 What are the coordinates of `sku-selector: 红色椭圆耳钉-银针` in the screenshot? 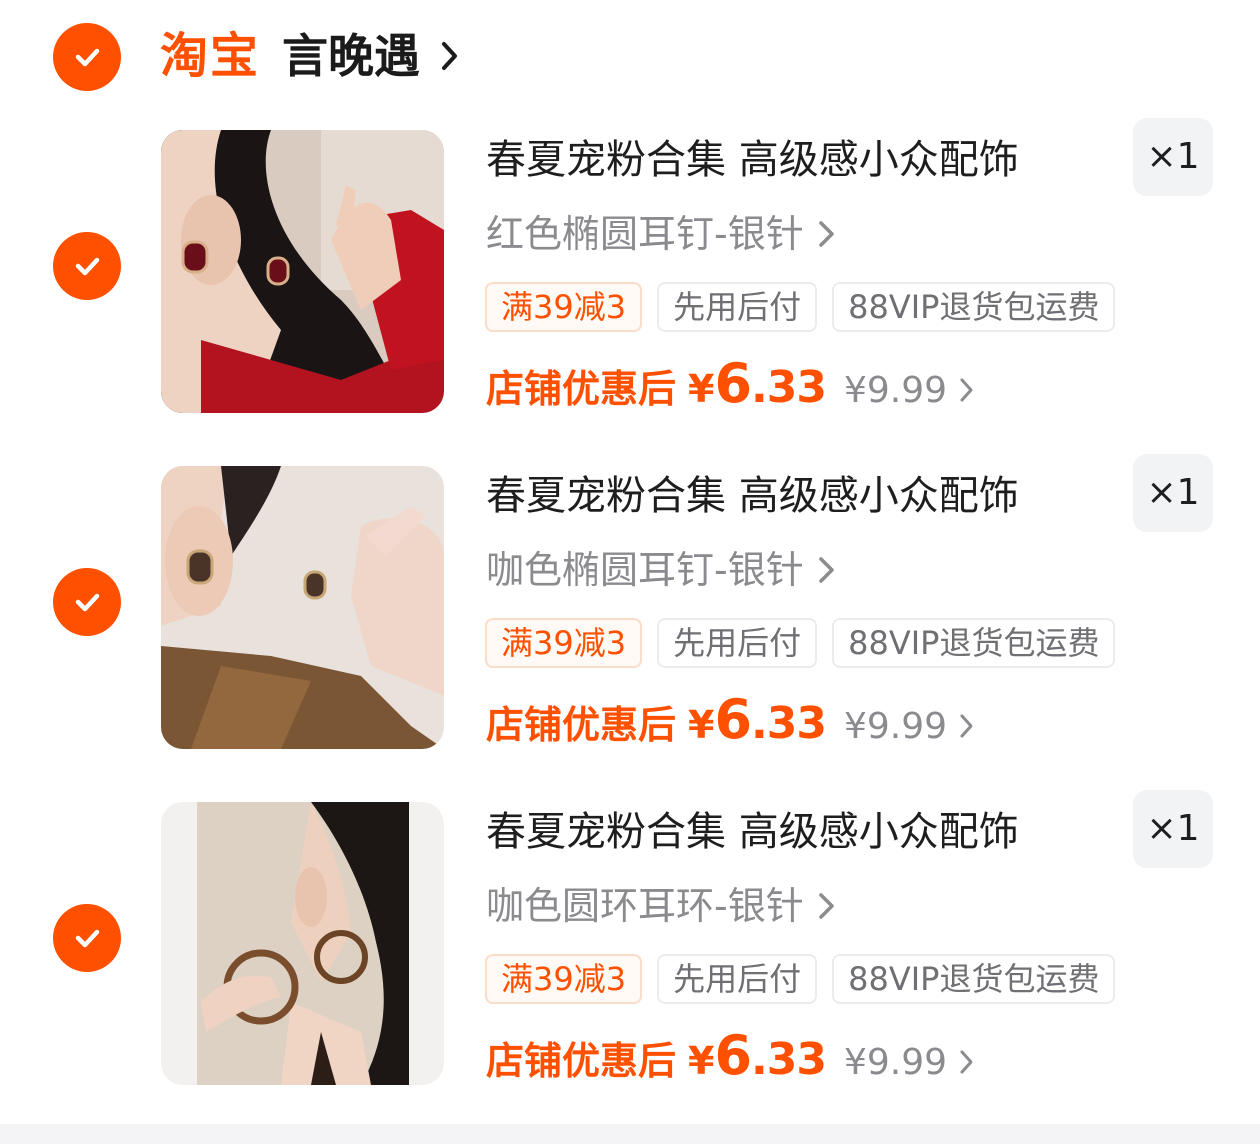 It's located at (661, 234).